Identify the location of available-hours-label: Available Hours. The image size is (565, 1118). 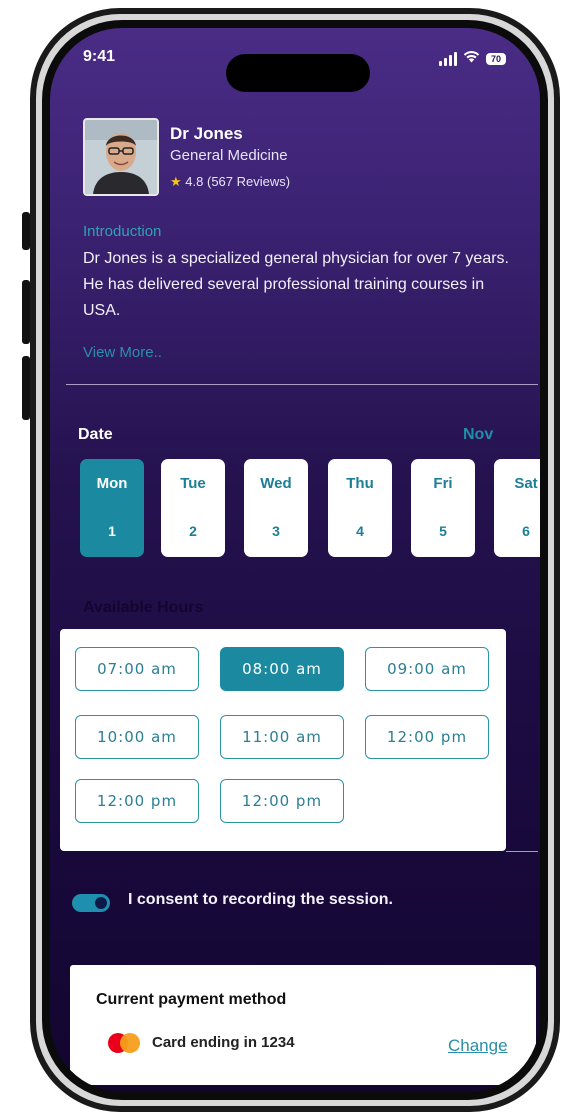
(143, 607).